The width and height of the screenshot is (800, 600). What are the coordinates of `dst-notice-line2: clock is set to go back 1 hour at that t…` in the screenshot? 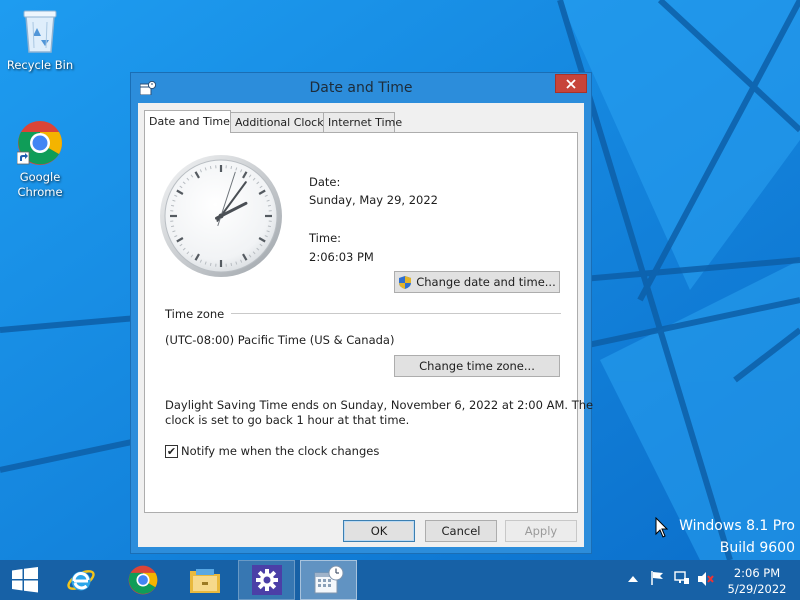 It's located at (287, 420).